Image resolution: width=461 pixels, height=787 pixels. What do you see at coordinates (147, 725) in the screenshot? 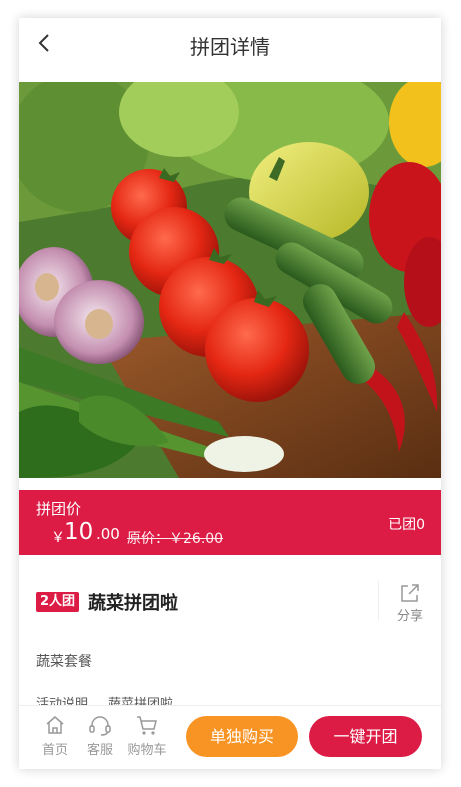
I see `cart-icon` at bounding box center [147, 725].